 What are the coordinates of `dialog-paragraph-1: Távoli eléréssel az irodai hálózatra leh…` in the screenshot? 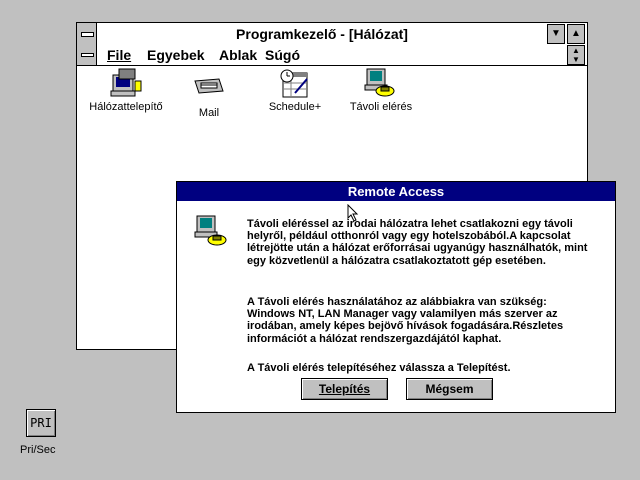 It's located at (417, 242).